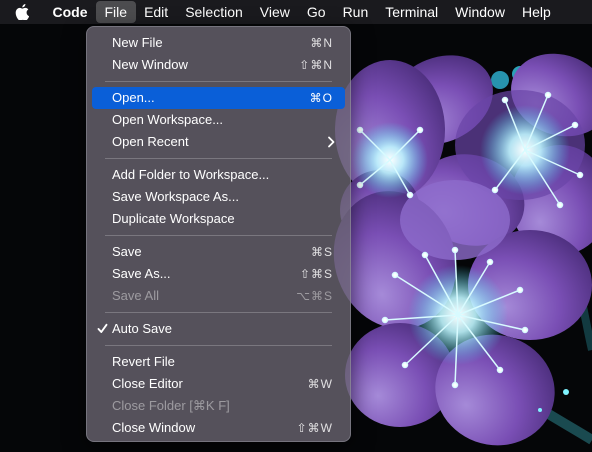  Describe the element at coordinates (137, 42) in the screenshot. I see `menu-item-label: New File` at that location.